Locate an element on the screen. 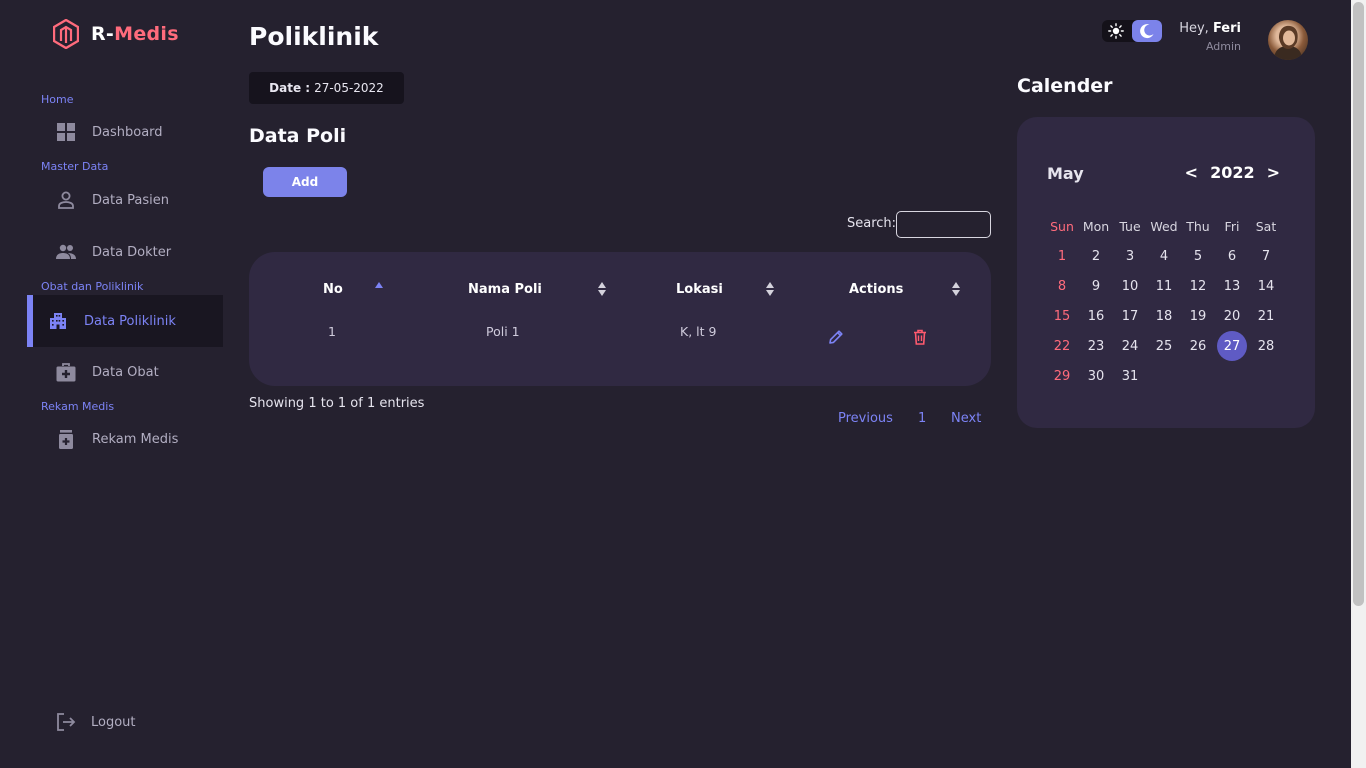  section-obat-poliklinik: Obat dan Poliklinik is located at coordinates (92, 286).